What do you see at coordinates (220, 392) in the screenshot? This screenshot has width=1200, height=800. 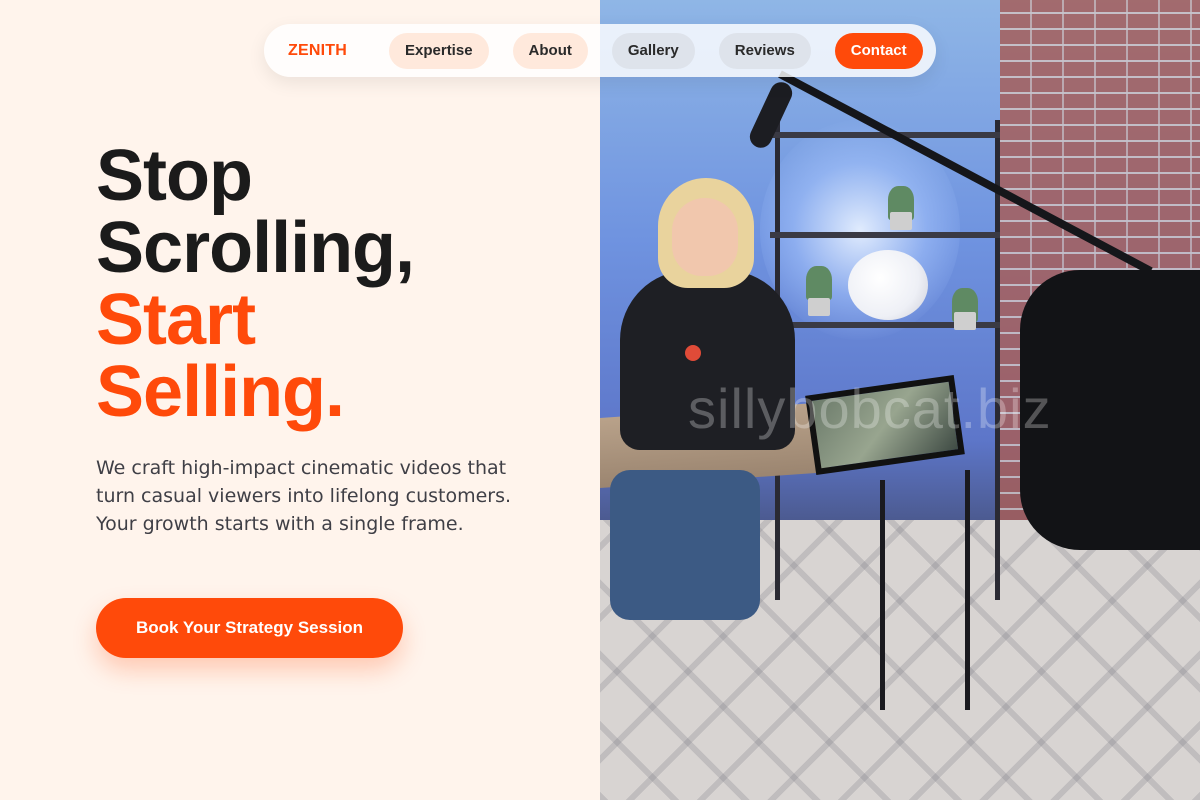 I see `headline-accent-2: Selling.` at bounding box center [220, 392].